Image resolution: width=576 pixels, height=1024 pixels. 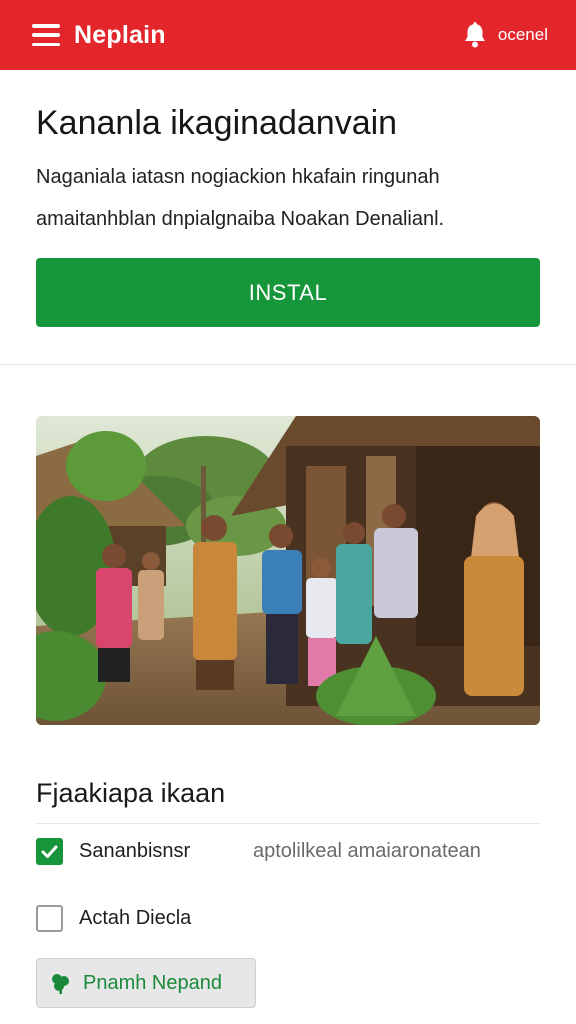 I want to click on option-1-secondary: aptolilkeal amaiaronatean, so click(x=367, y=850).